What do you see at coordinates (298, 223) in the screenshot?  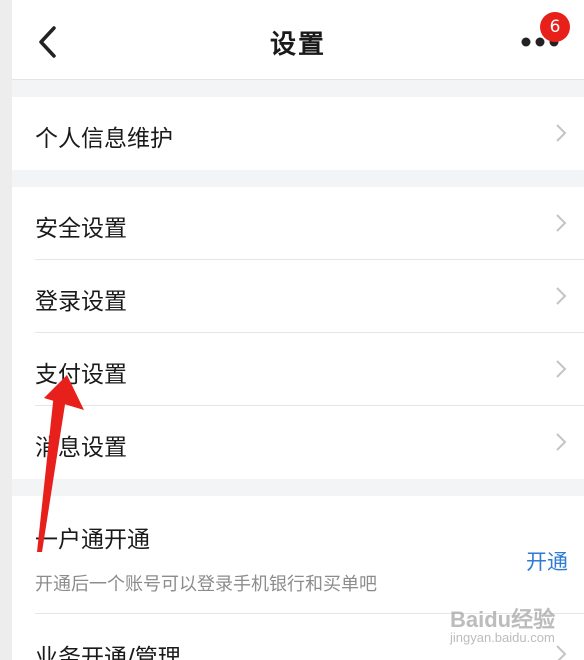 I see `settings-item-security: 安全设置` at bounding box center [298, 223].